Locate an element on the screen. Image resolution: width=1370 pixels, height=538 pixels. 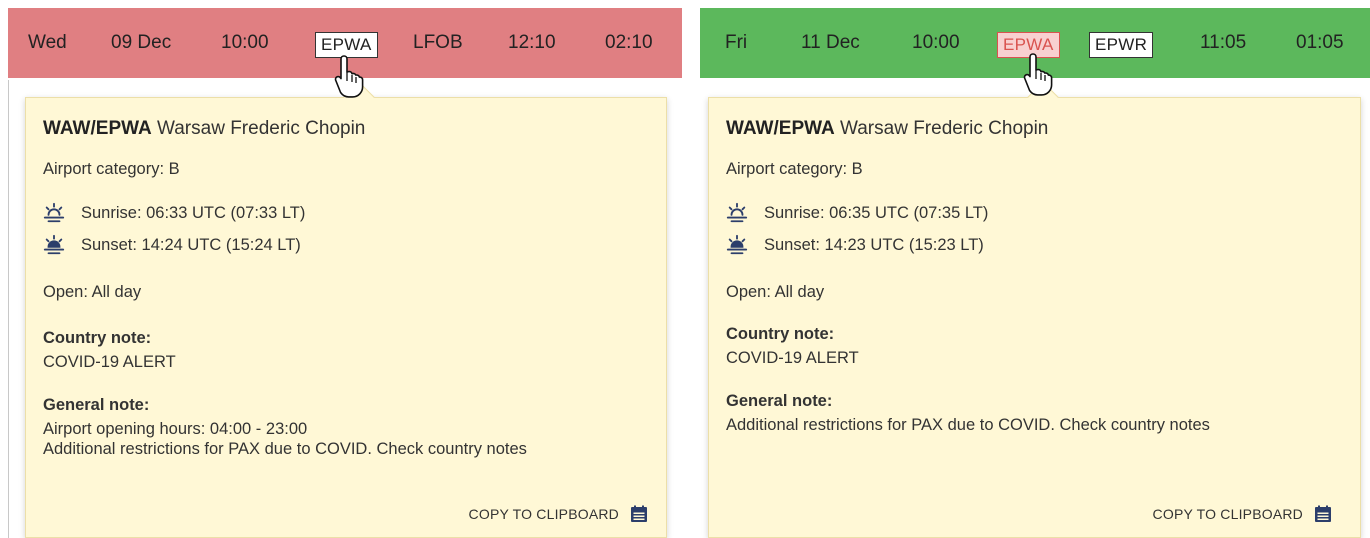
flight-day: Fri is located at coordinates (736, 42).